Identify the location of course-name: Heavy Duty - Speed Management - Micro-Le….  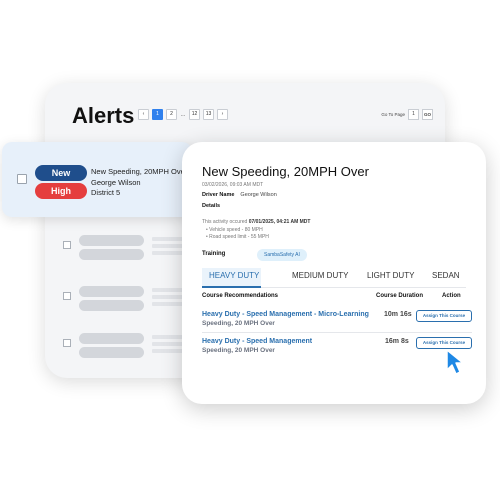
(285, 314).